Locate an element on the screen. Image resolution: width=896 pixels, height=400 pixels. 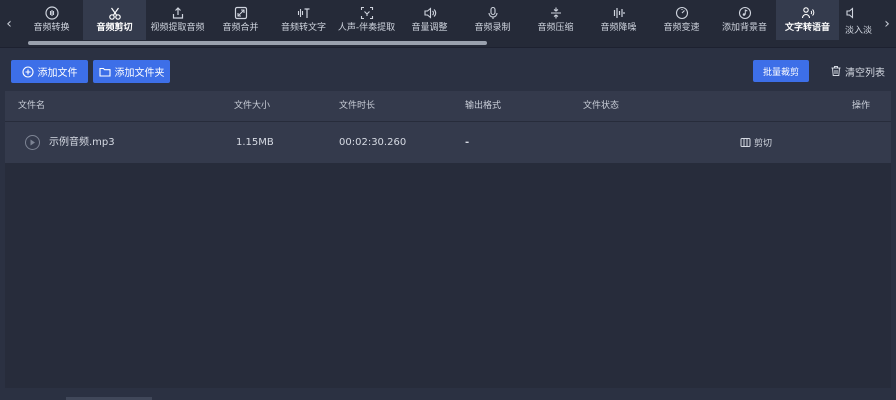
add-folder-label: 添加文件夹 is located at coordinates (139, 73).